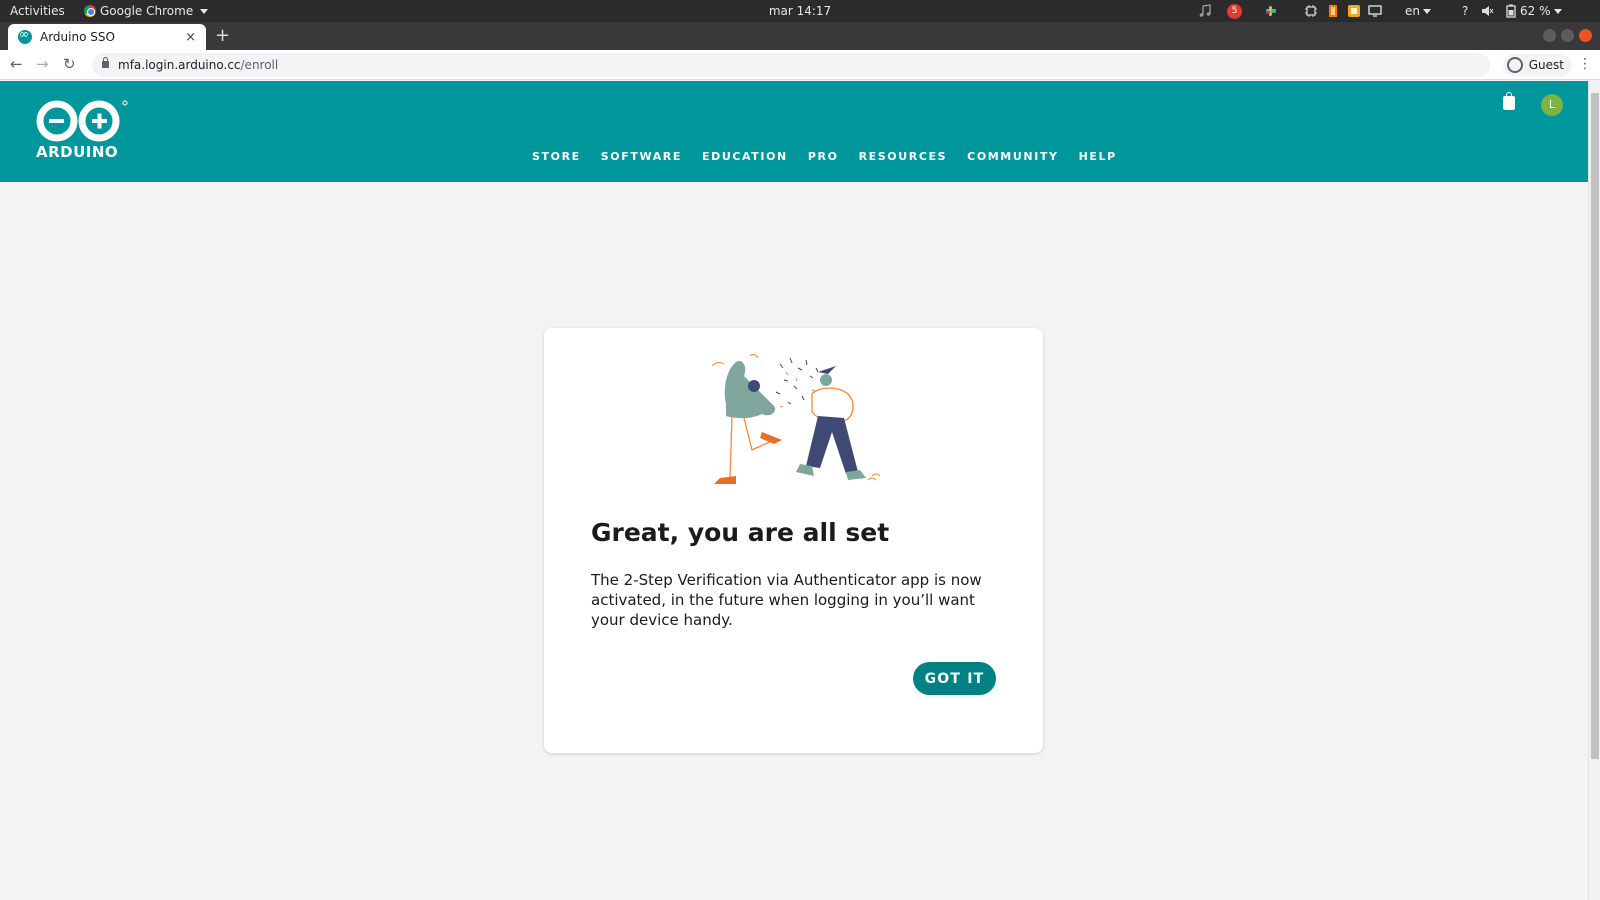  I want to click on new-tab-button: +, so click(222, 35).